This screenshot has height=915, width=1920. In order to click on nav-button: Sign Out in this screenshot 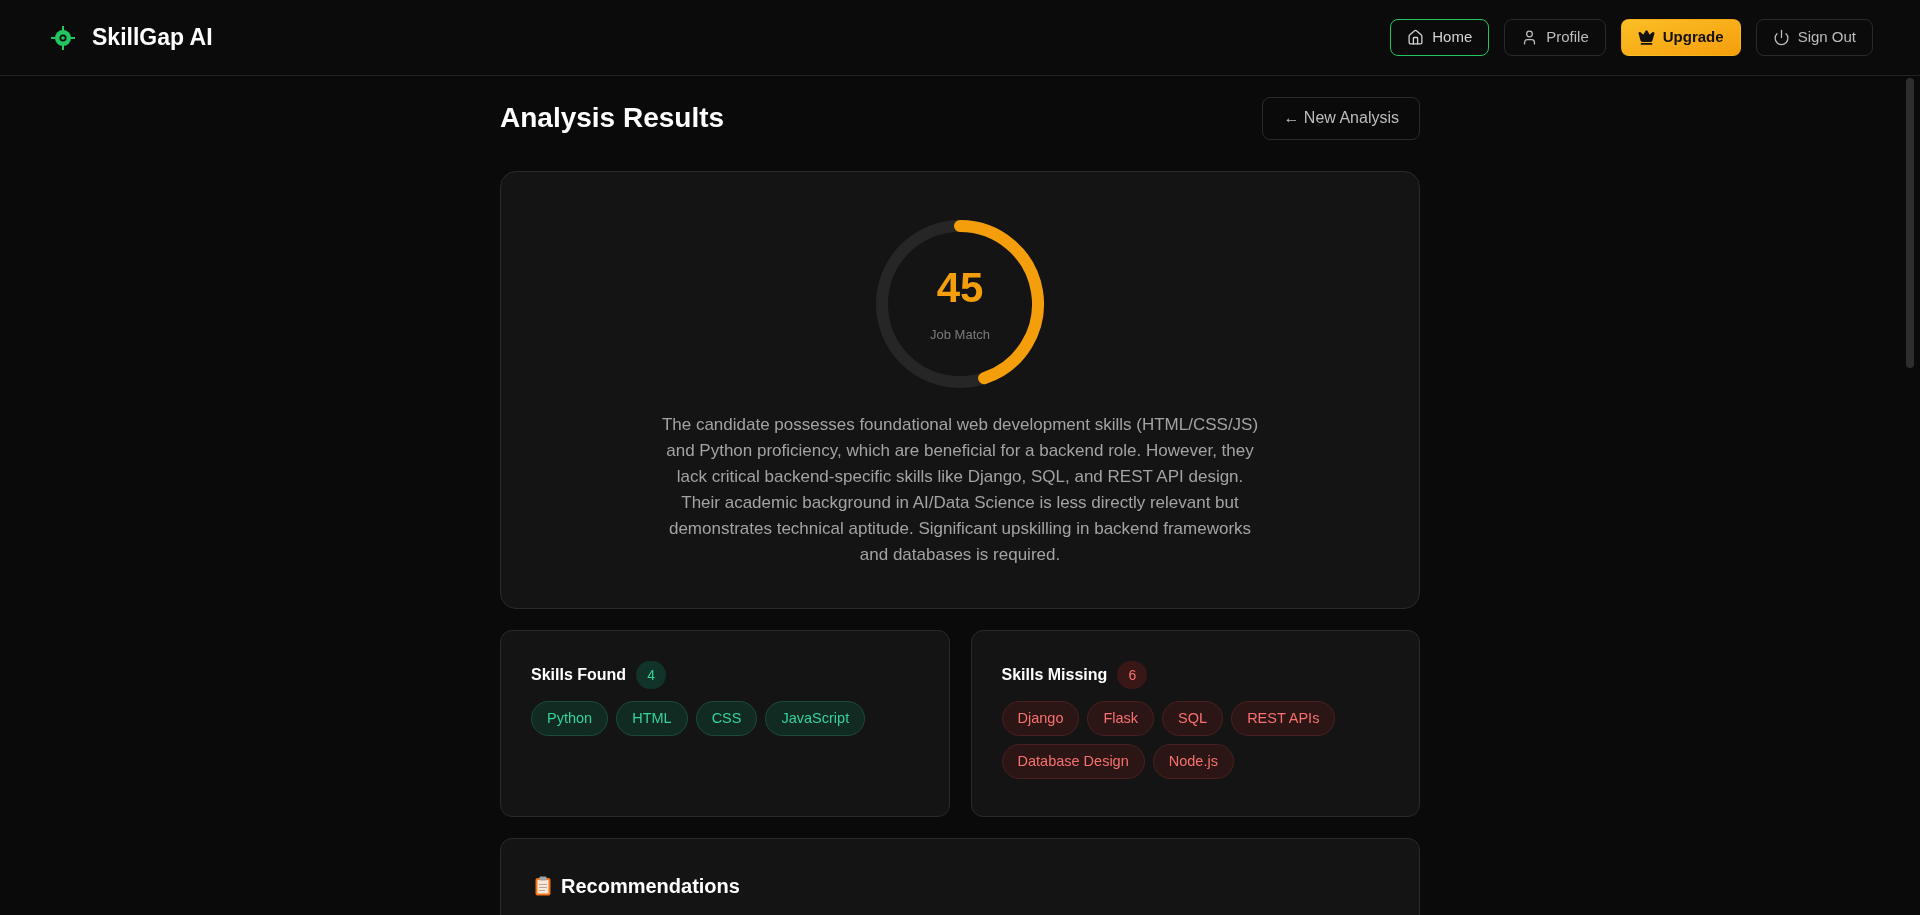, I will do `click(1814, 37)`.